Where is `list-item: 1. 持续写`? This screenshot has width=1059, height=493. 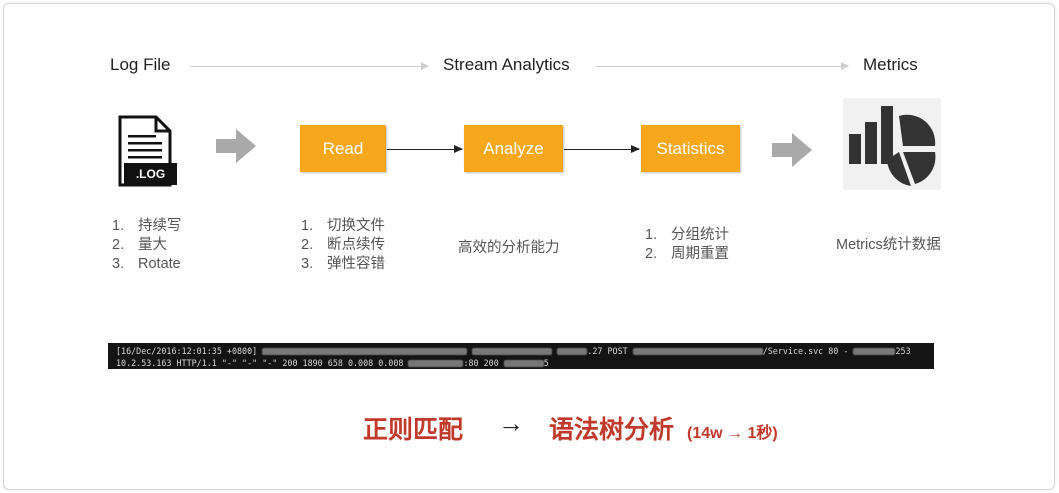
list-item: 1. 持续写 is located at coordinates (147, 226).